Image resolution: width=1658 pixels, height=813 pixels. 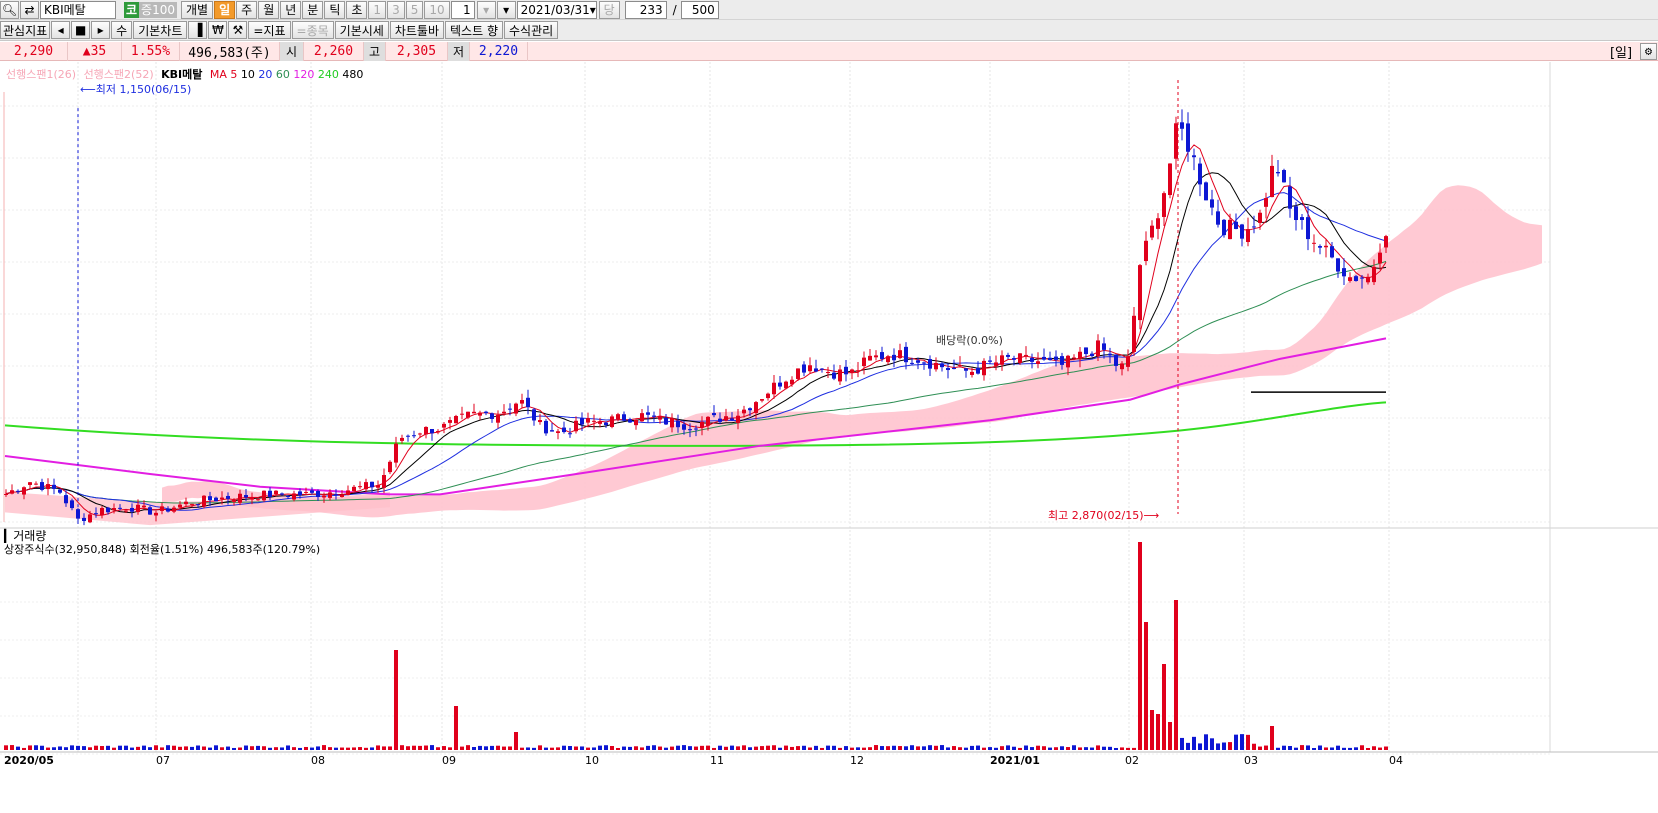 What do you see at coordinates (225, 9) in the screenshot?
I see `period-day-button: 일` at bounding box center [225, 9].